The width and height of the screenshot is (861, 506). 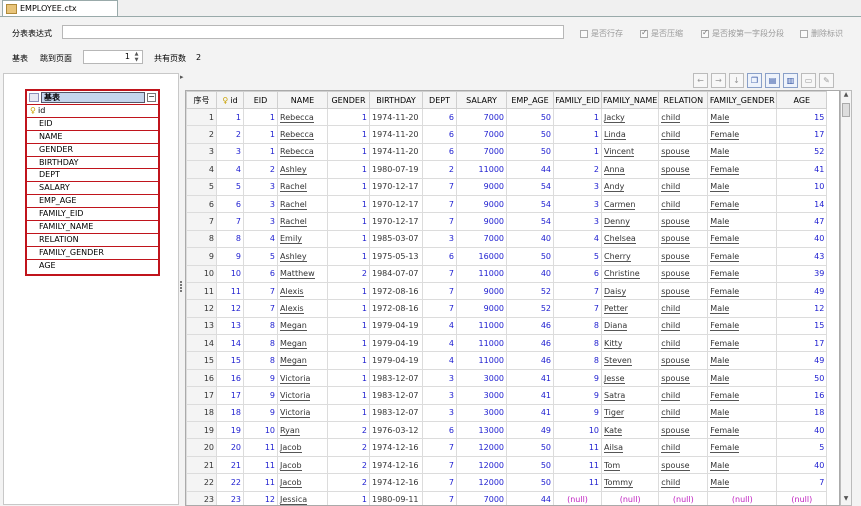 I want to click on cell-birthday: 1976-03-12, so click(x=396, y=430).